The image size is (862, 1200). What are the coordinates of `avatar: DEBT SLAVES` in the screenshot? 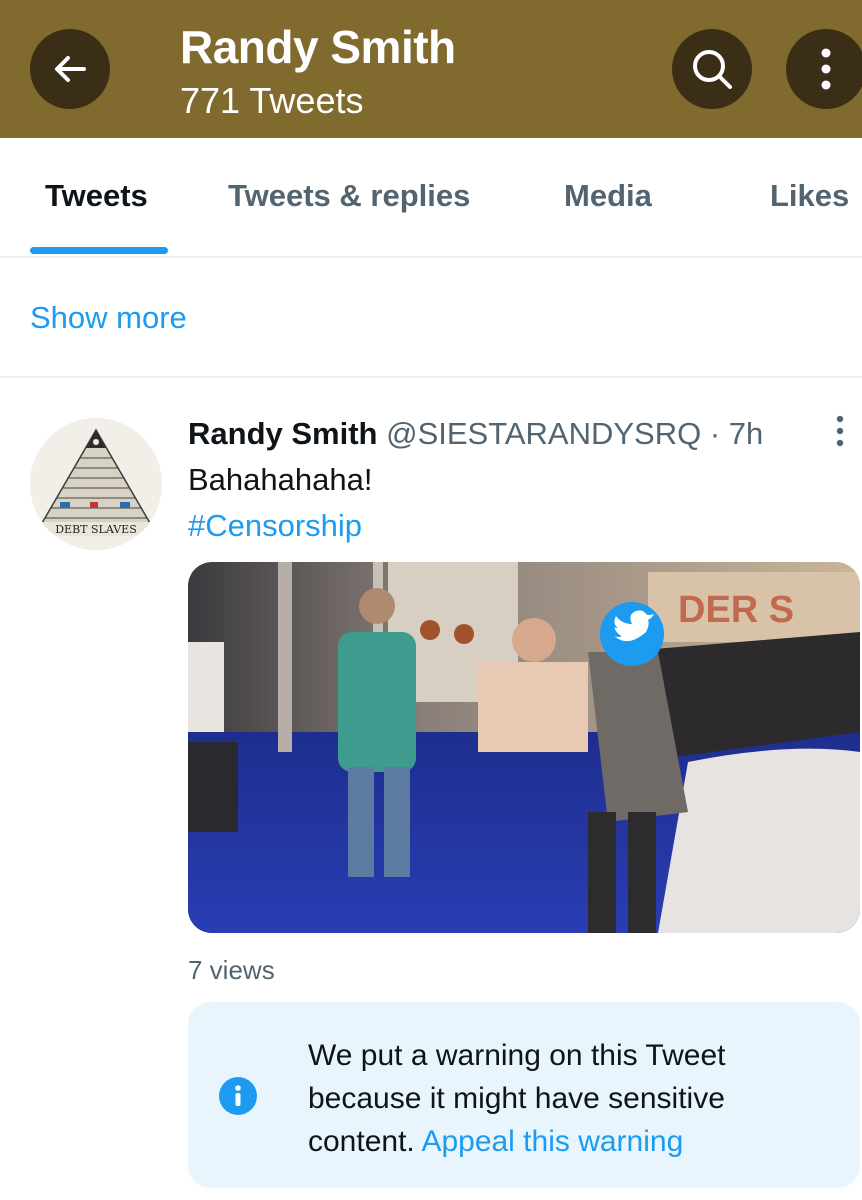 It's located at (96, 484).